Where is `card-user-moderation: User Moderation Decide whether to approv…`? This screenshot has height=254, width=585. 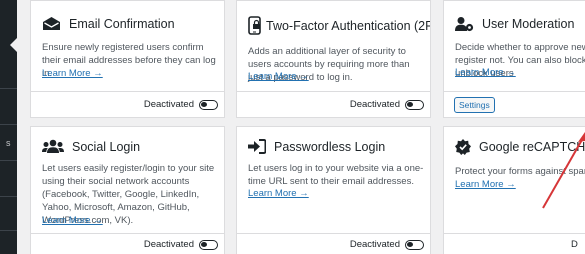
card-user-moderation: User Moderation Decide whether to approv… is located at coordinates (514, 59).